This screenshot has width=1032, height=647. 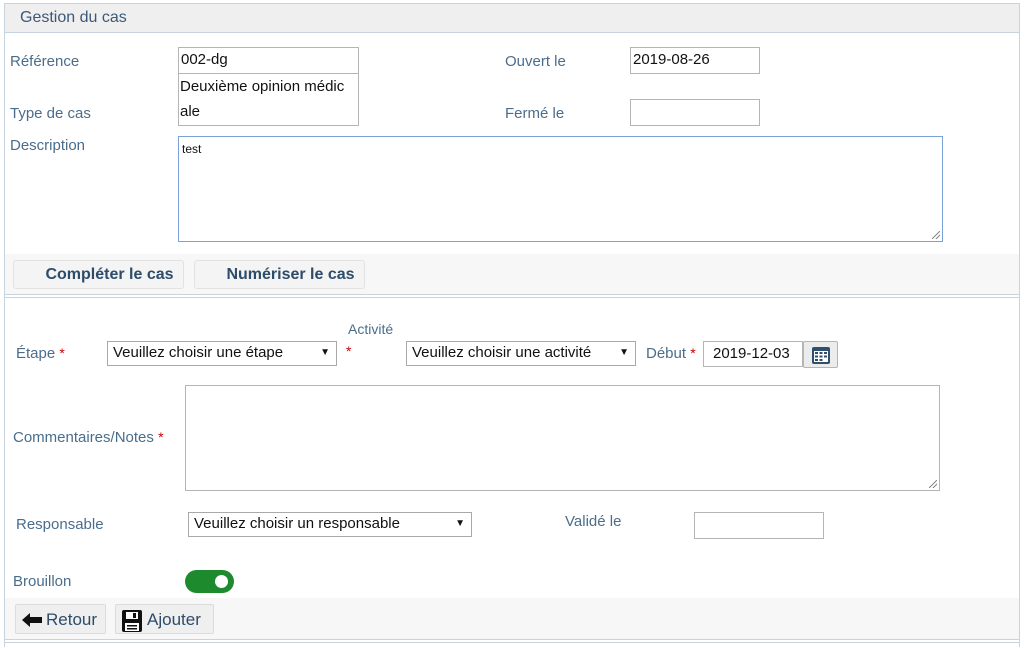 I want to click on toggle-knob, so click(x=221, y=581).